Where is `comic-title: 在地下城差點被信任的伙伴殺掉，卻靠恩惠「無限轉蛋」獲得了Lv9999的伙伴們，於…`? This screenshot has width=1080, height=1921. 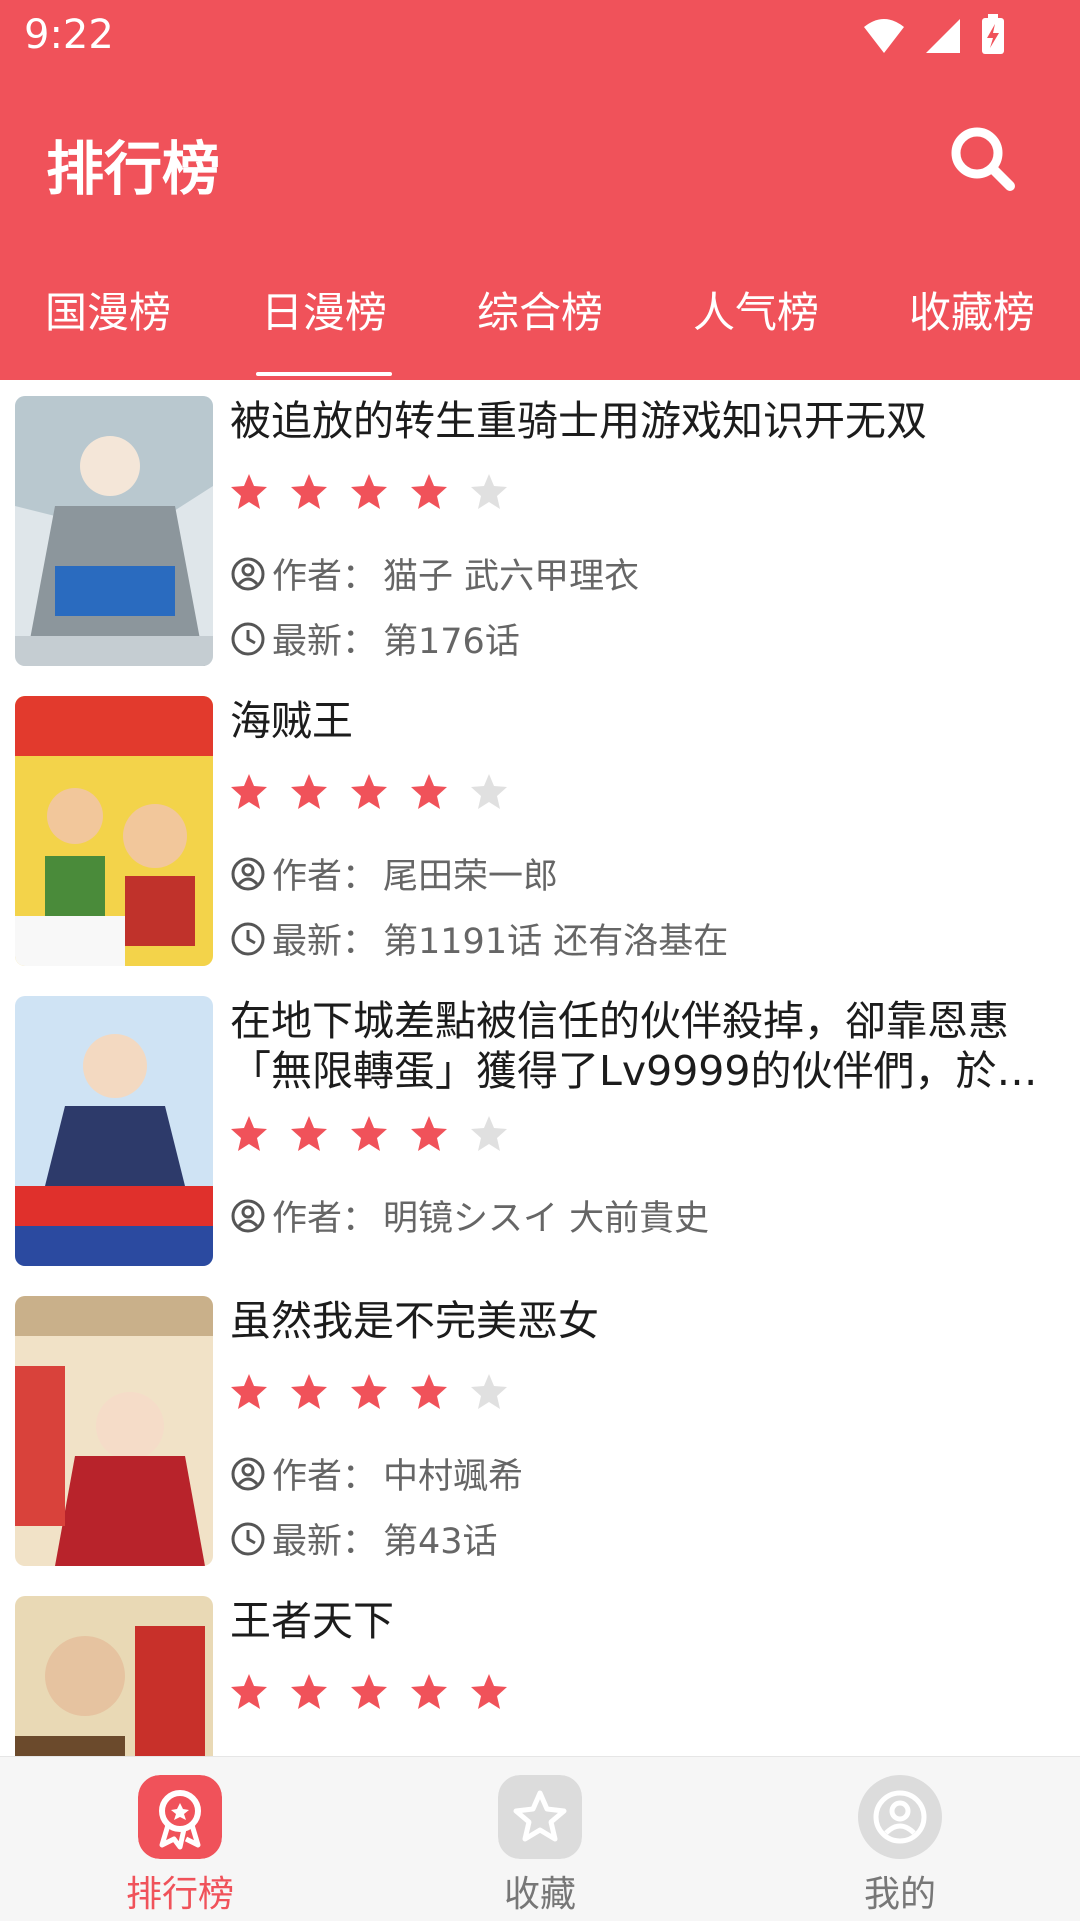
comic-title: 在地下城差點被信任的伙伴殺掉，卻靠恩惠「無限轉蛋」獲得了Lv9999的伙伴們，於… is located at coordinates (634, 1046).